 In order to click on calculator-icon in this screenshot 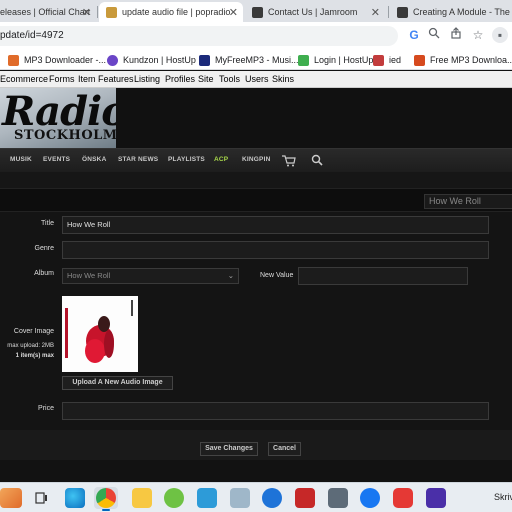, I will do `click(338, 498)`.